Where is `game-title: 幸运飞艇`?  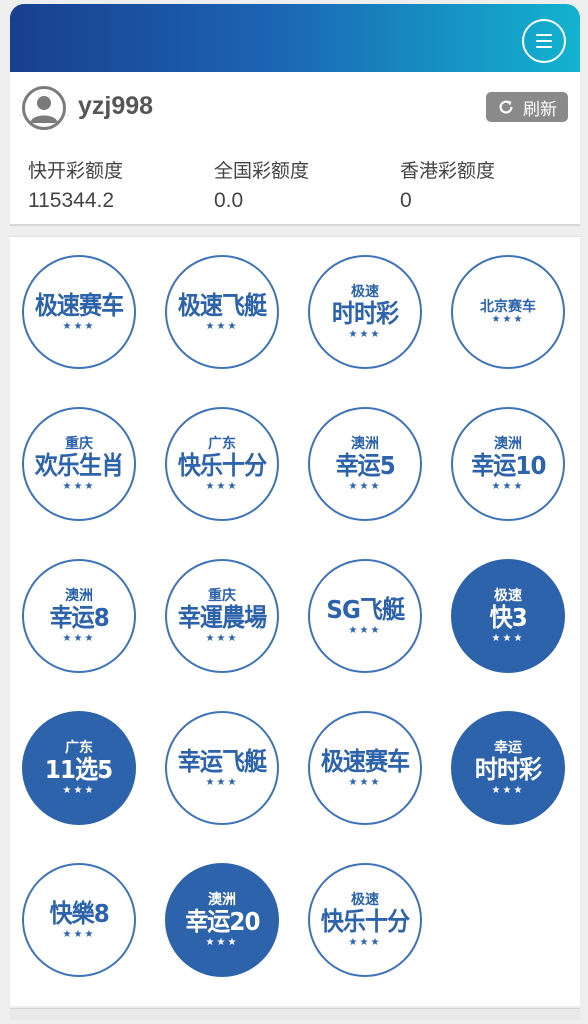
game-title: 幸运飞艇 is located at coordinates (222, 761).